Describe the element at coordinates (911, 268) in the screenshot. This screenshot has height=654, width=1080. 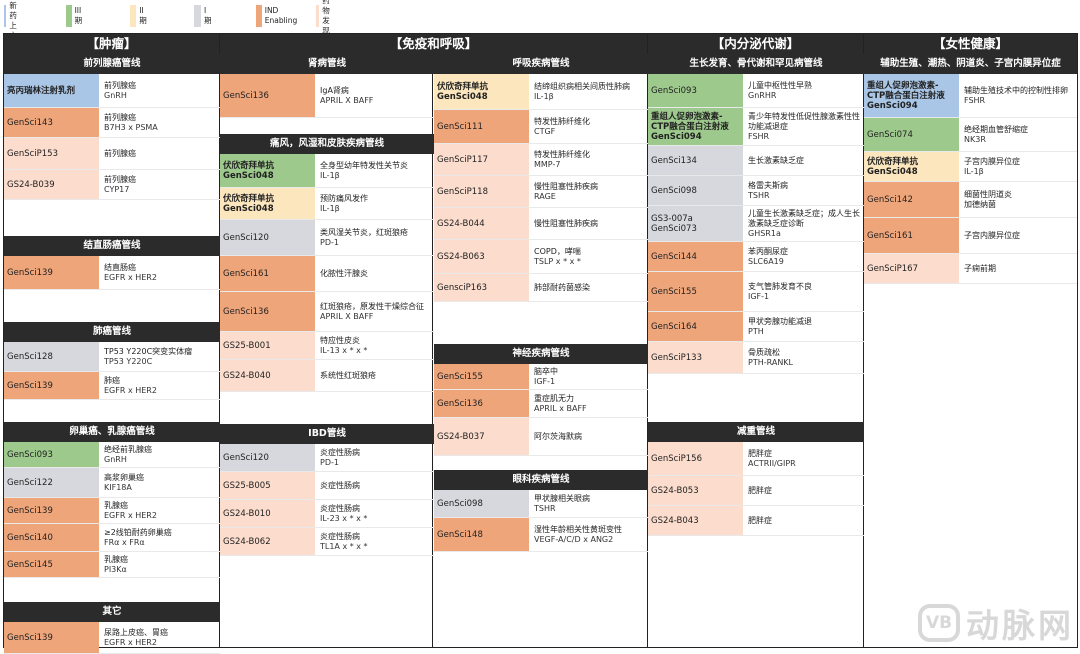
I see `drug-code: GenSciP167` at that location.